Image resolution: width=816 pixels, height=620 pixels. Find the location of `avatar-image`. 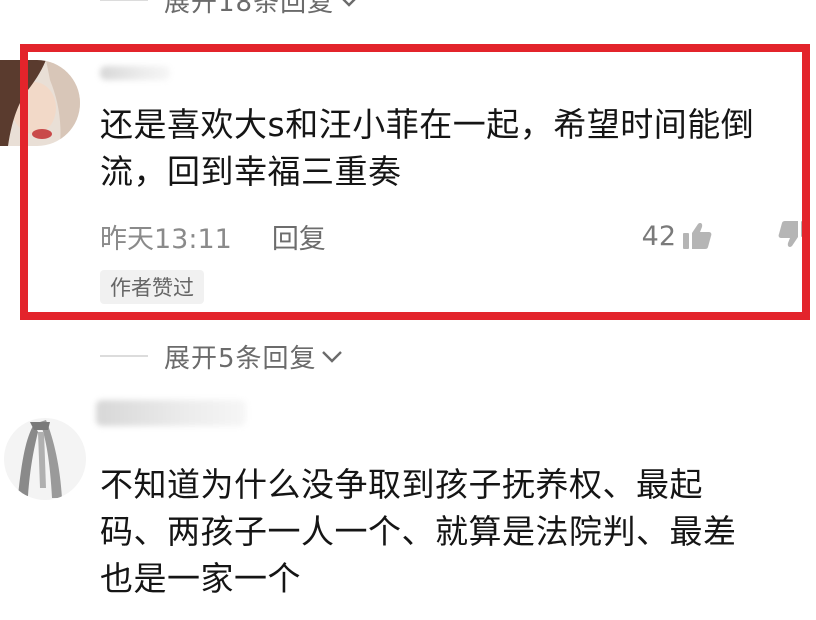

avatar-image is located at coordinates (45, 459).